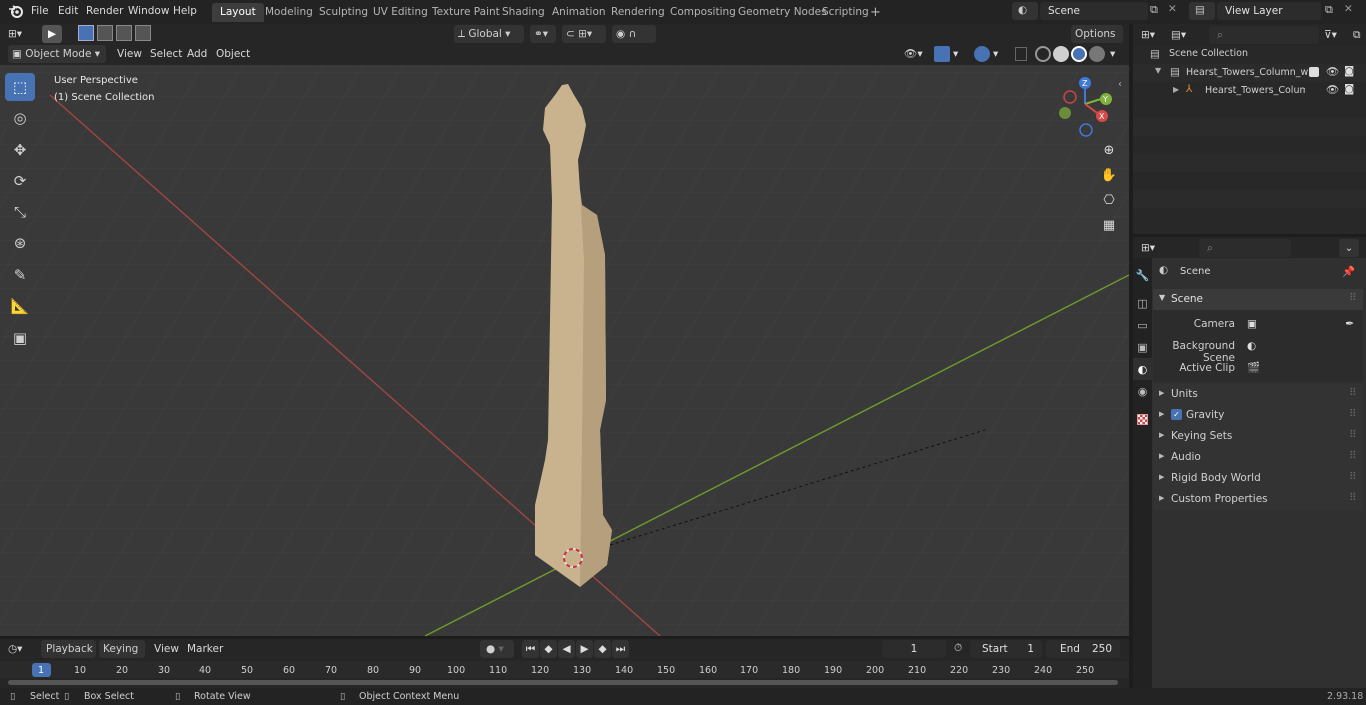 The image size is (1366, 705). I want to click on sidebar-toggle-icon: ‹, so click(1120, 84).